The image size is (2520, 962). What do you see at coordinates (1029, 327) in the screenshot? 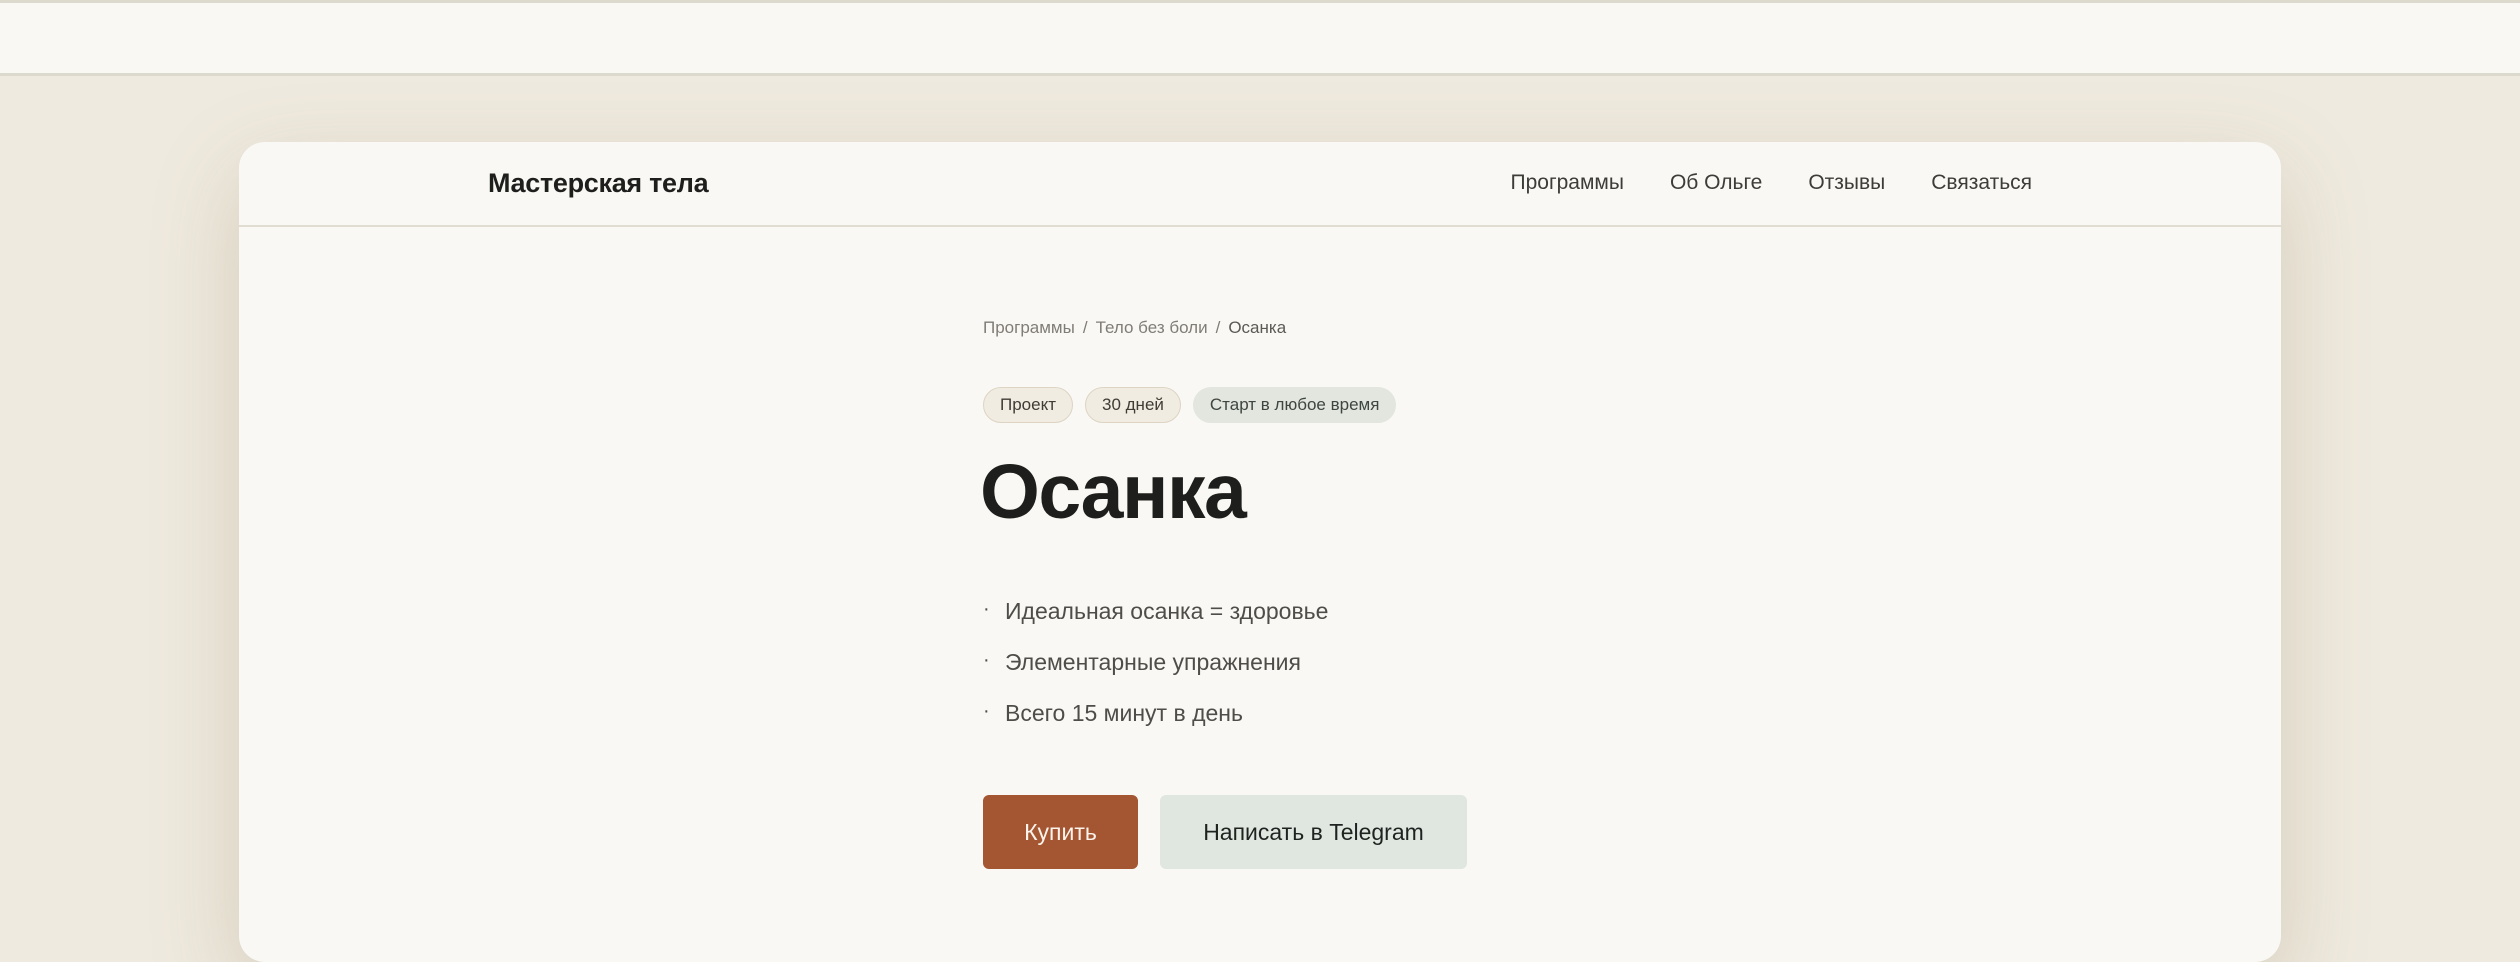
I see `breadcrumb-programs: Программы` at bounding box center [1029, 327].